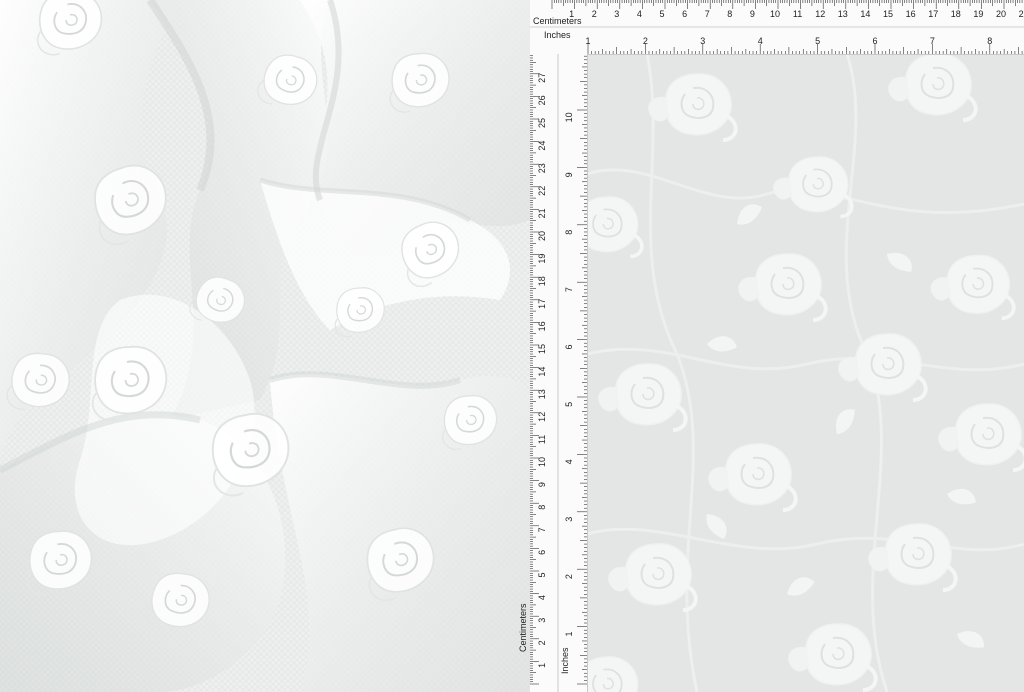 The image size is (1024, 692). What do you see at coordinates (523, 627) in the screenshot?
I see `left-ruler-cm-label: Centimeters` at bounding box center [523, 627].